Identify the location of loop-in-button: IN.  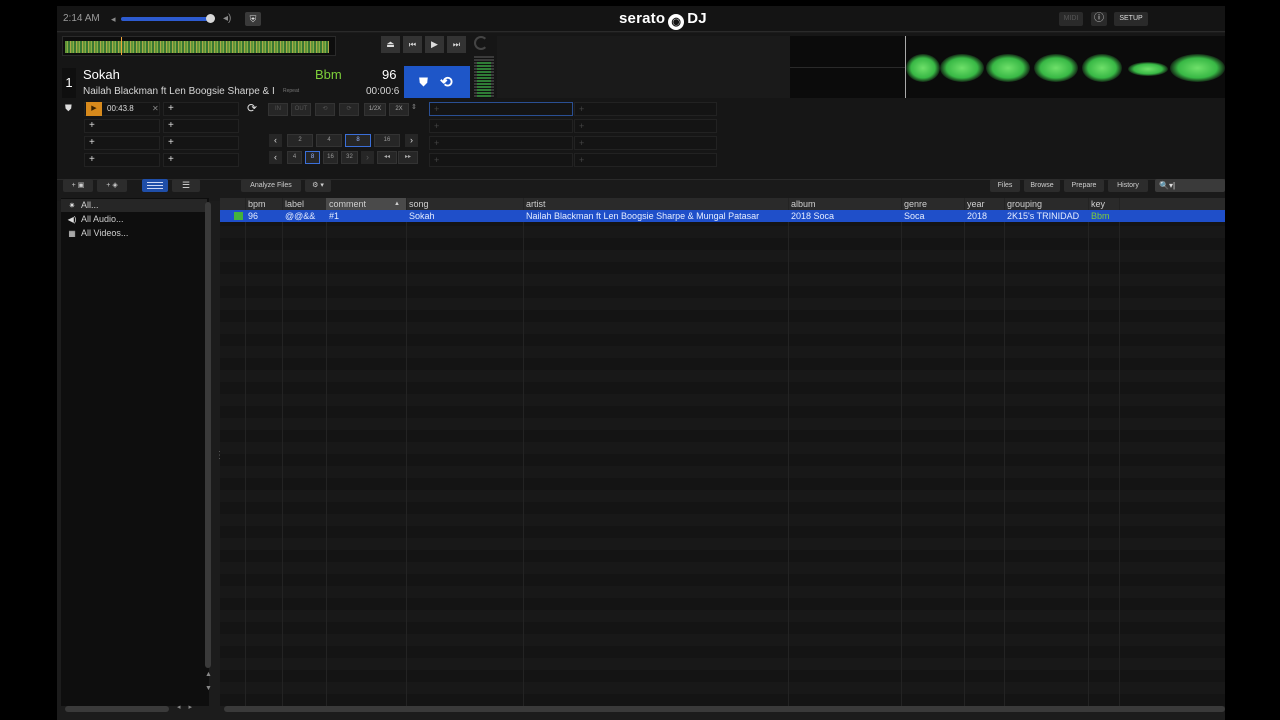
(278, 109).